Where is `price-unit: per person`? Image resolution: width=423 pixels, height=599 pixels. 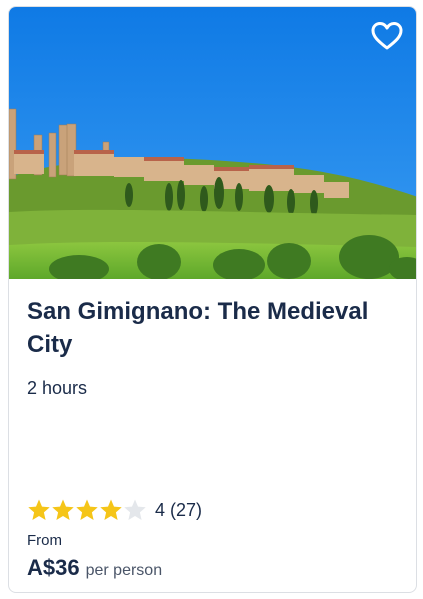
price-unit: per person is located at coordinates (124, 570).